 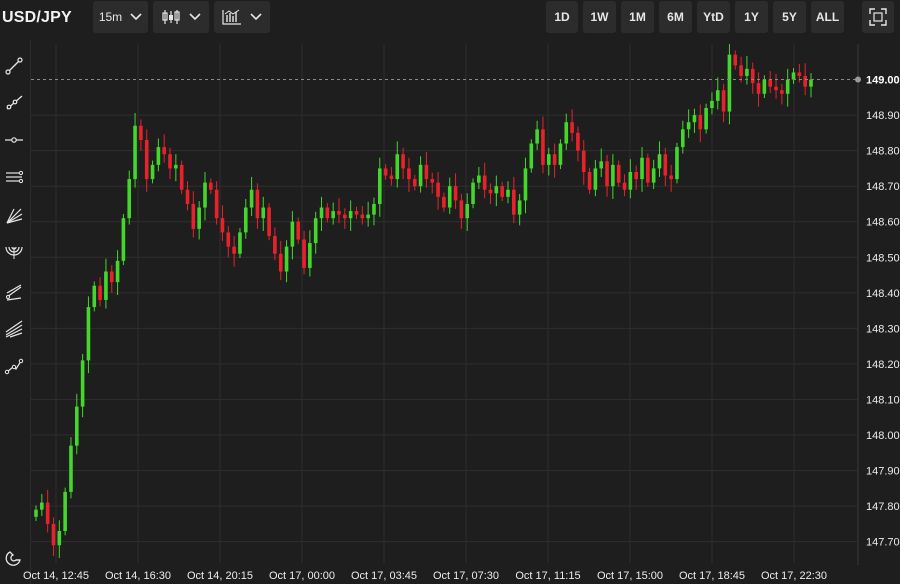 I want to click on y-tick-label: 148.70, so click(x=883, y=187).